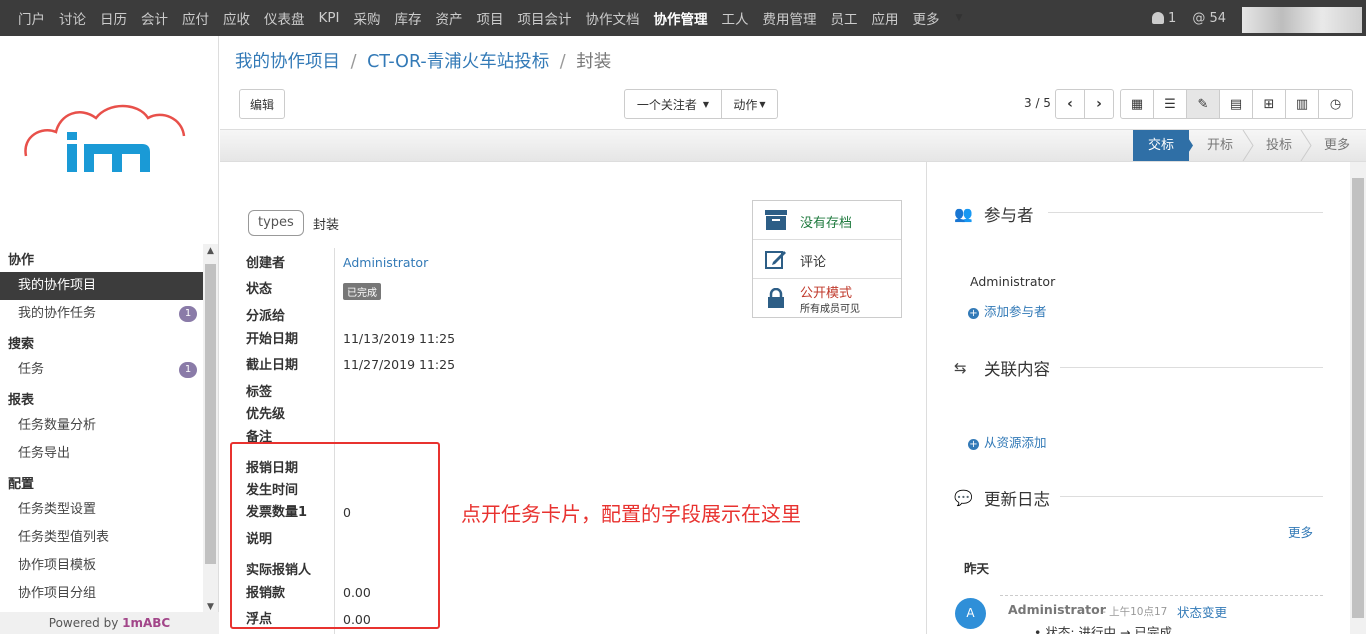 This screenshot has width=1366, height=634. Describe the element at coordinates (1302, 104) in the screenshot. I see `graph-view-button: ▥` at that location.